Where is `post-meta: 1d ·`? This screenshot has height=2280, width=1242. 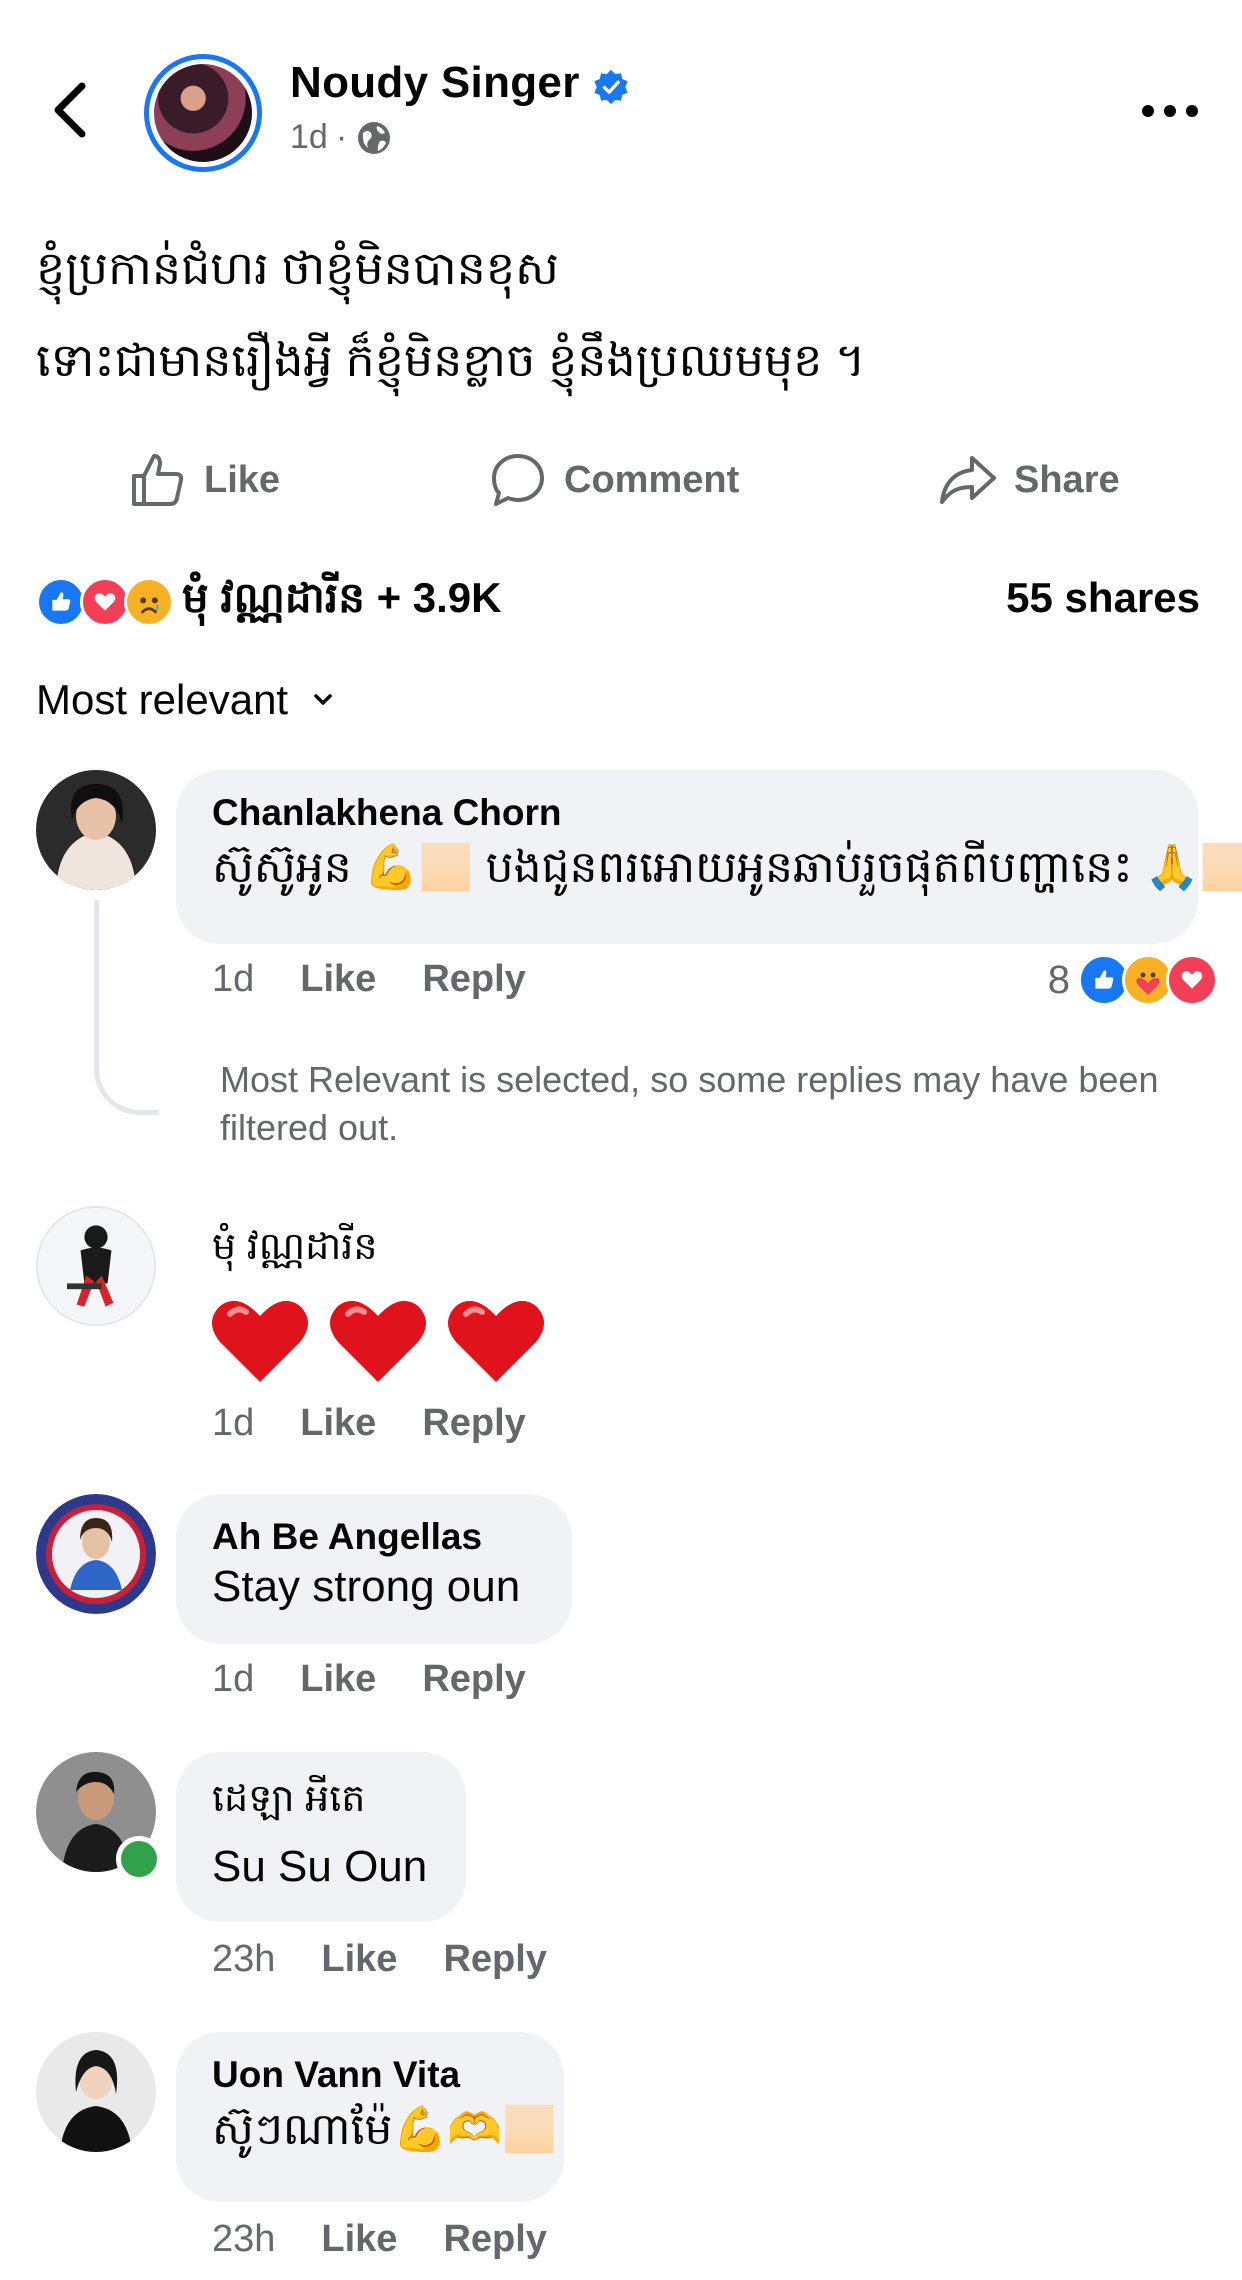 post-meta: 1d · is located at coordinates (341, 137).